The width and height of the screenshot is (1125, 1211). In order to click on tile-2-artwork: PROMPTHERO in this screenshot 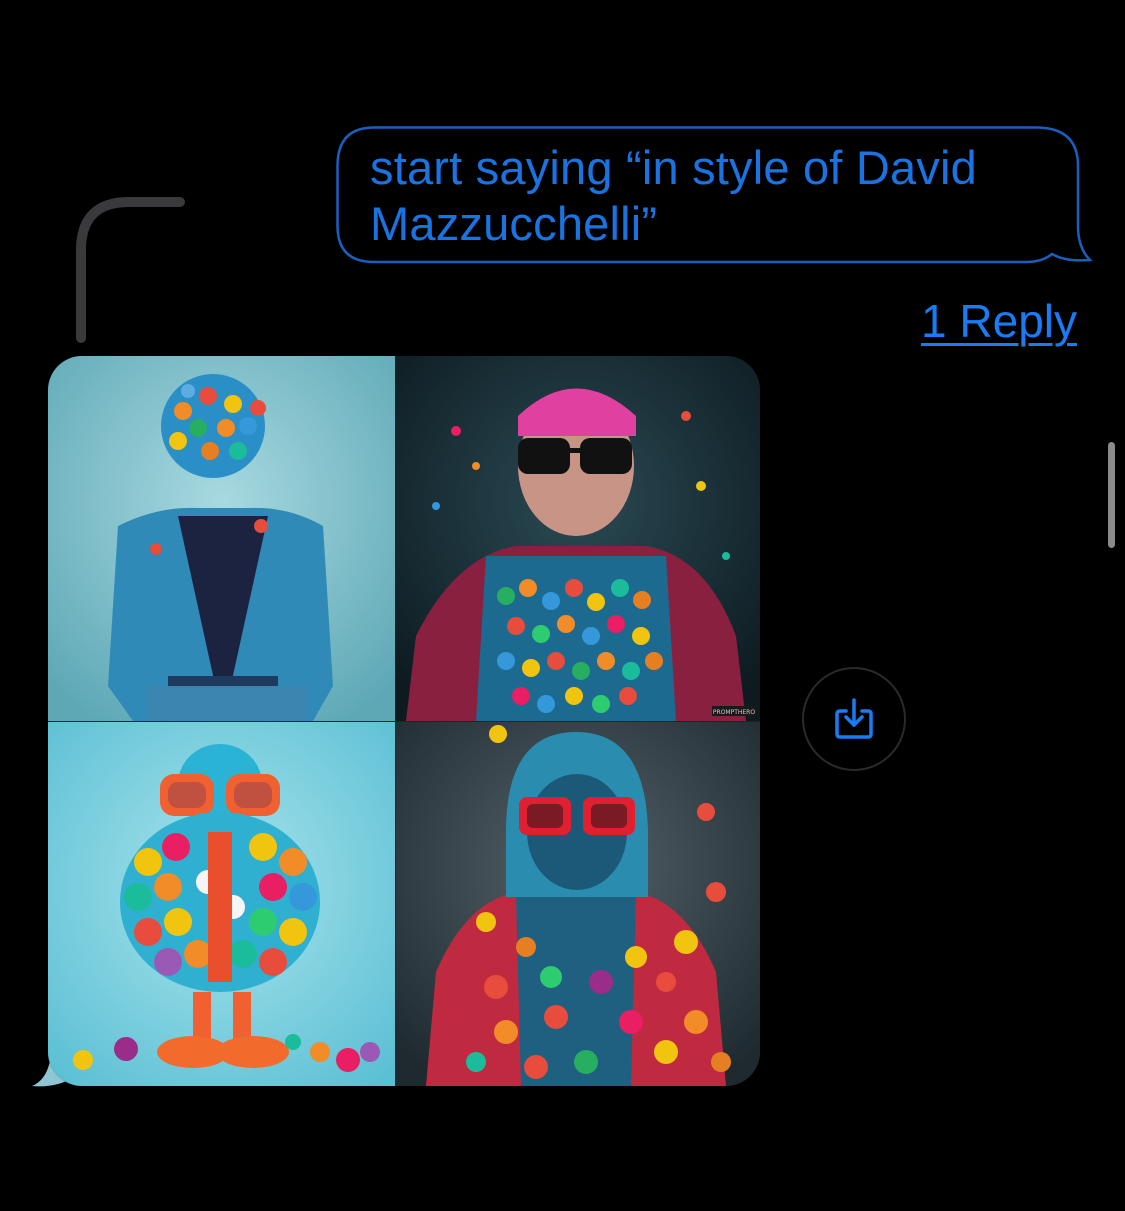, I will do `click(578, 538)`.